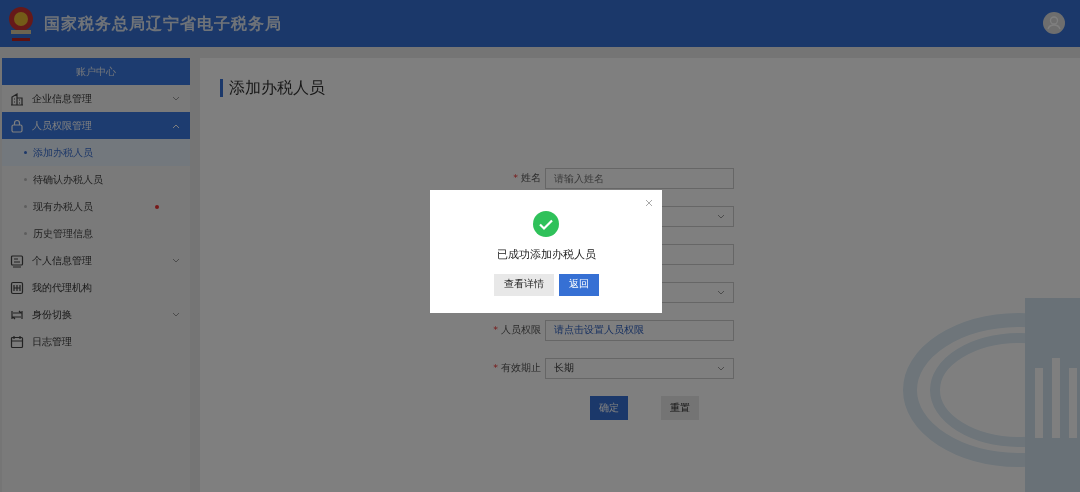 Image resolution: width=1080 pixels, height=492 pixels. I want to click on success-check-icon, so click(546, 224).